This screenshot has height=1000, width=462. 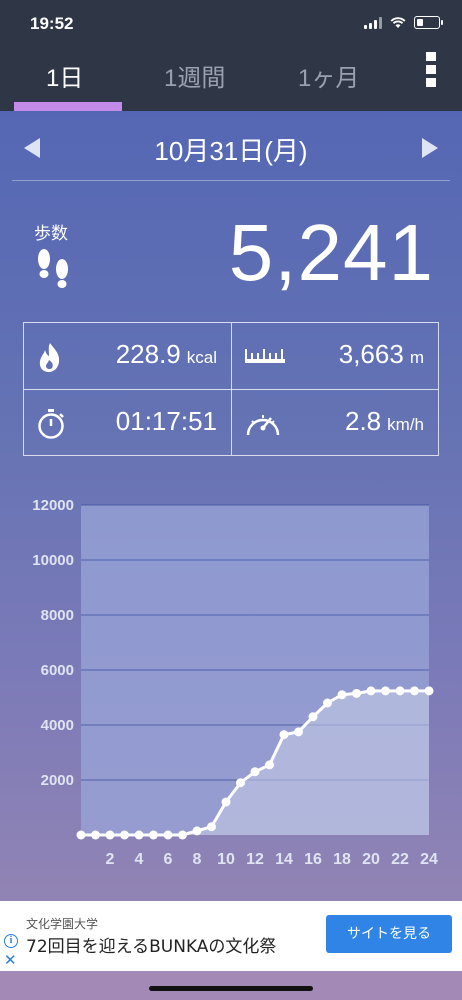 I want to click on x-tick-label: 24, so click(x=429, y=859).